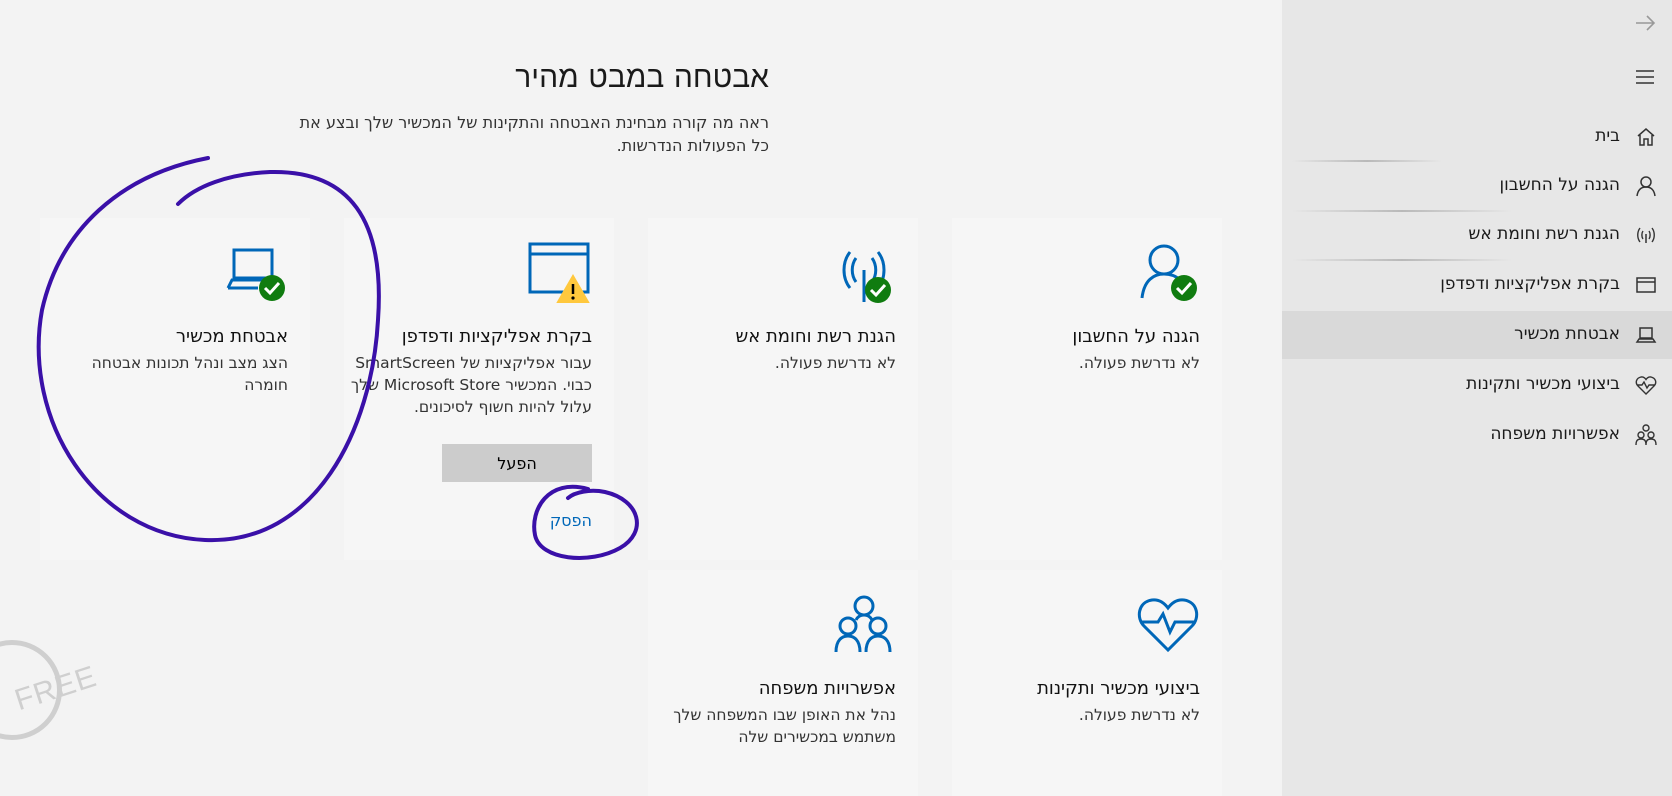  What do you see at coordinates (208, 349) in the screenshot?
I see `annotation-circle-device` at bounding box center [208, 349].